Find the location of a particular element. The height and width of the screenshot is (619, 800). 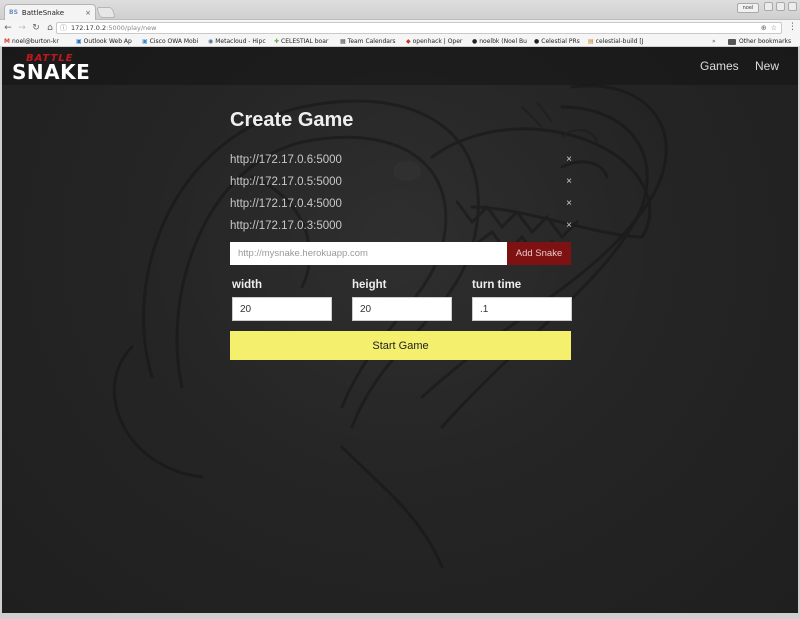

home-icon: ⌂ is located at coordinates (50, 28).